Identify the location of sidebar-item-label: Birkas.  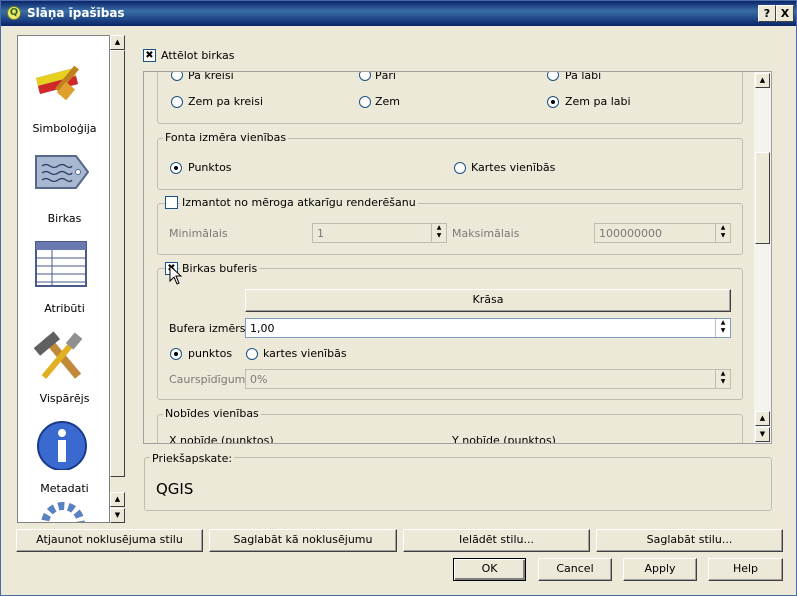
(64, 218).